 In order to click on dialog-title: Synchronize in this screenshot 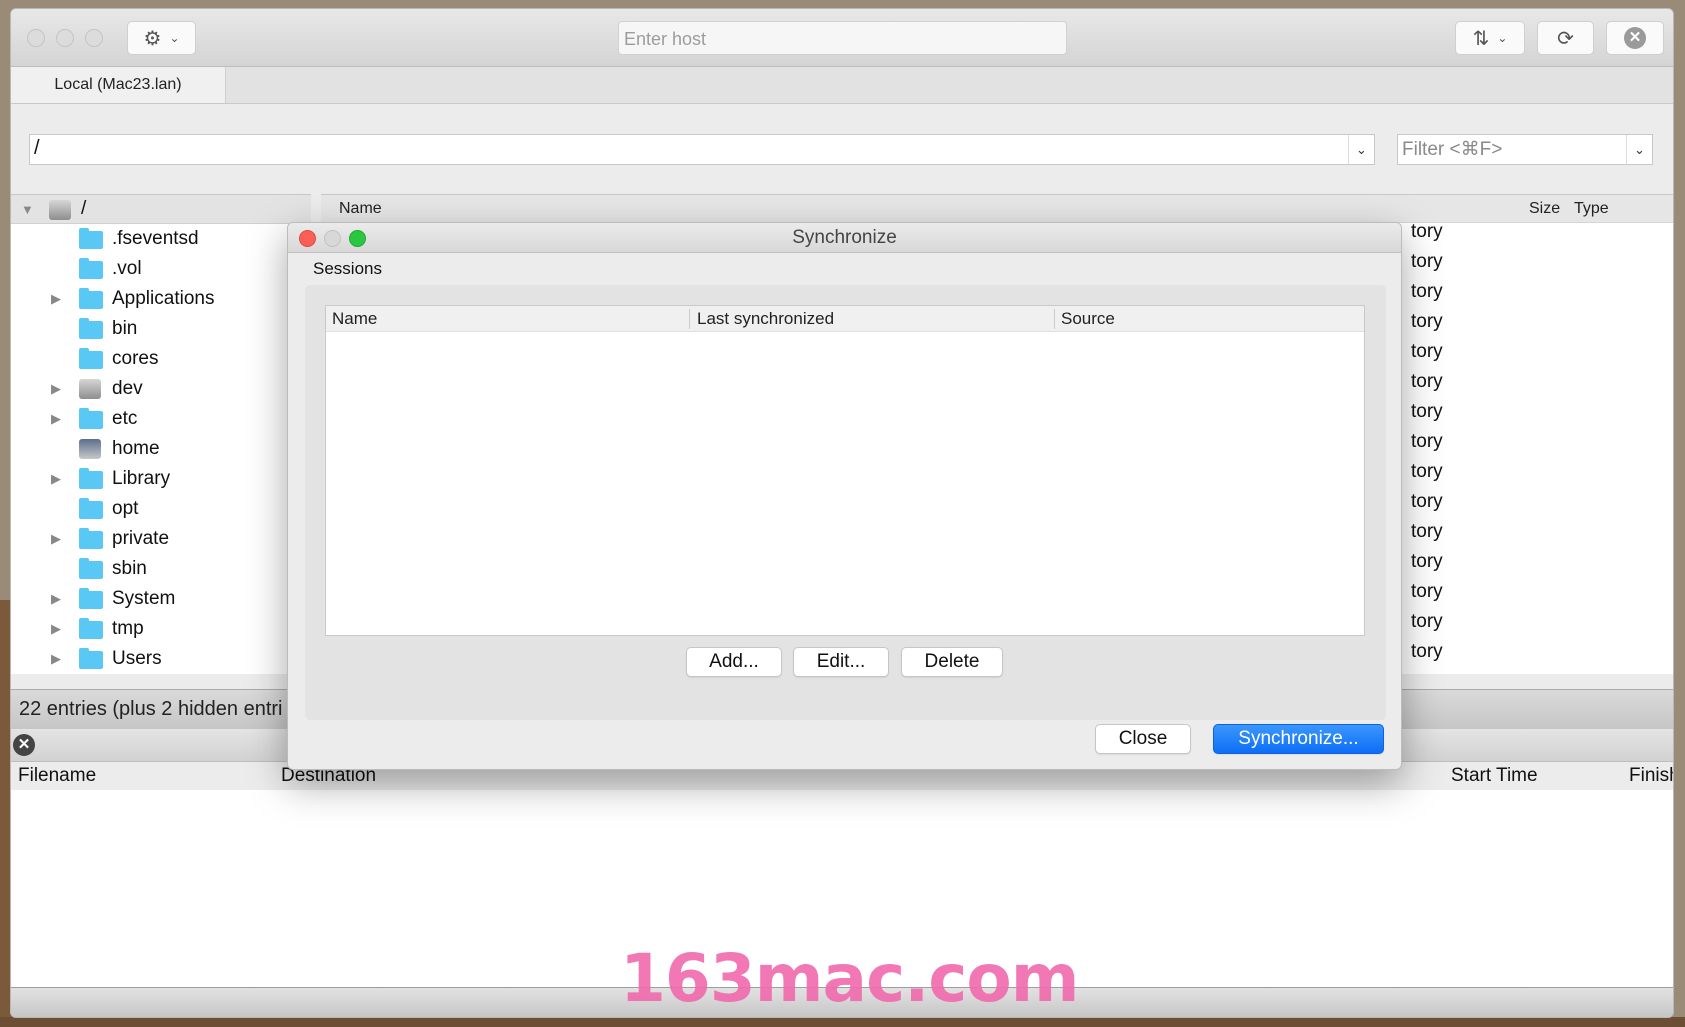, I will do `click(844, 237)`.